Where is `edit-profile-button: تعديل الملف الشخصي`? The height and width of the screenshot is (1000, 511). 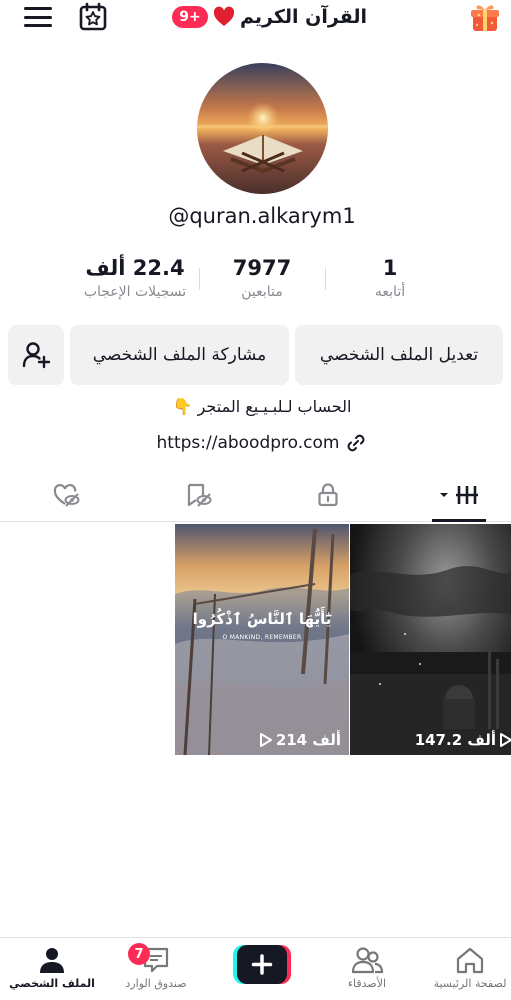 edit-profile-button: تعديل الملف الشخصي is located at coordinates (399, 355).